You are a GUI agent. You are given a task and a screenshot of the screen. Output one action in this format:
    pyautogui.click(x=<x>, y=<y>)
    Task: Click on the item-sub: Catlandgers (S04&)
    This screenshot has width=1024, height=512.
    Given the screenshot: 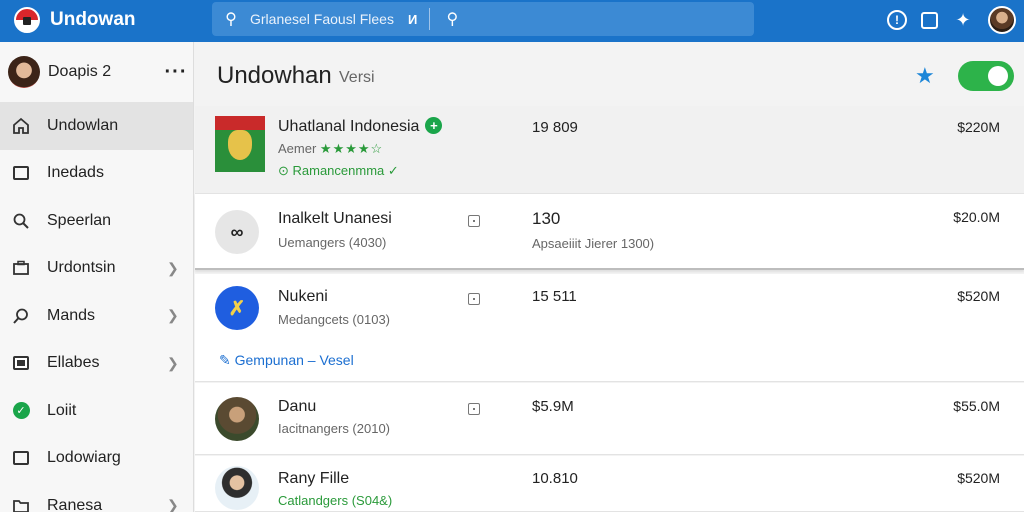 What is the action you would take?
    pyautogui.click(x=335, y=500)
    